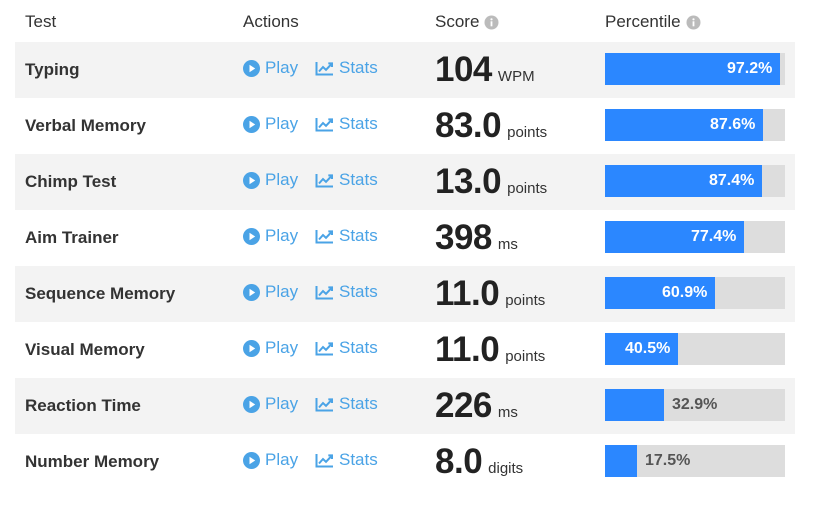 The image size is (813, 507). Describe the element at coordinates (695, 349) in the screenshot. I see `percentile-bar: 40.5%` at that location.